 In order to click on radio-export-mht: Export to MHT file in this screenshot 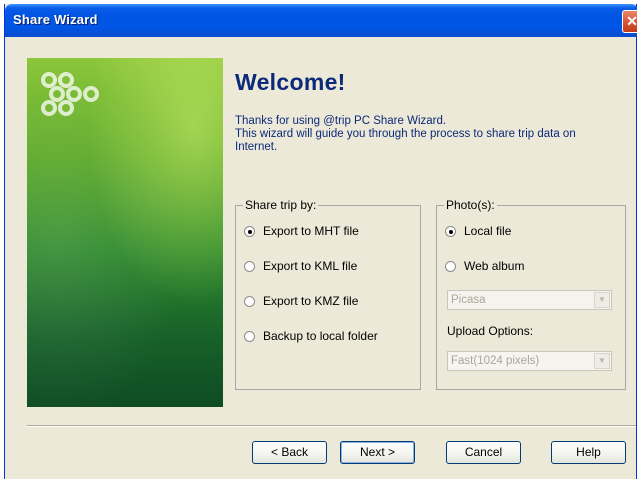, I will do `click(301, 231)`.